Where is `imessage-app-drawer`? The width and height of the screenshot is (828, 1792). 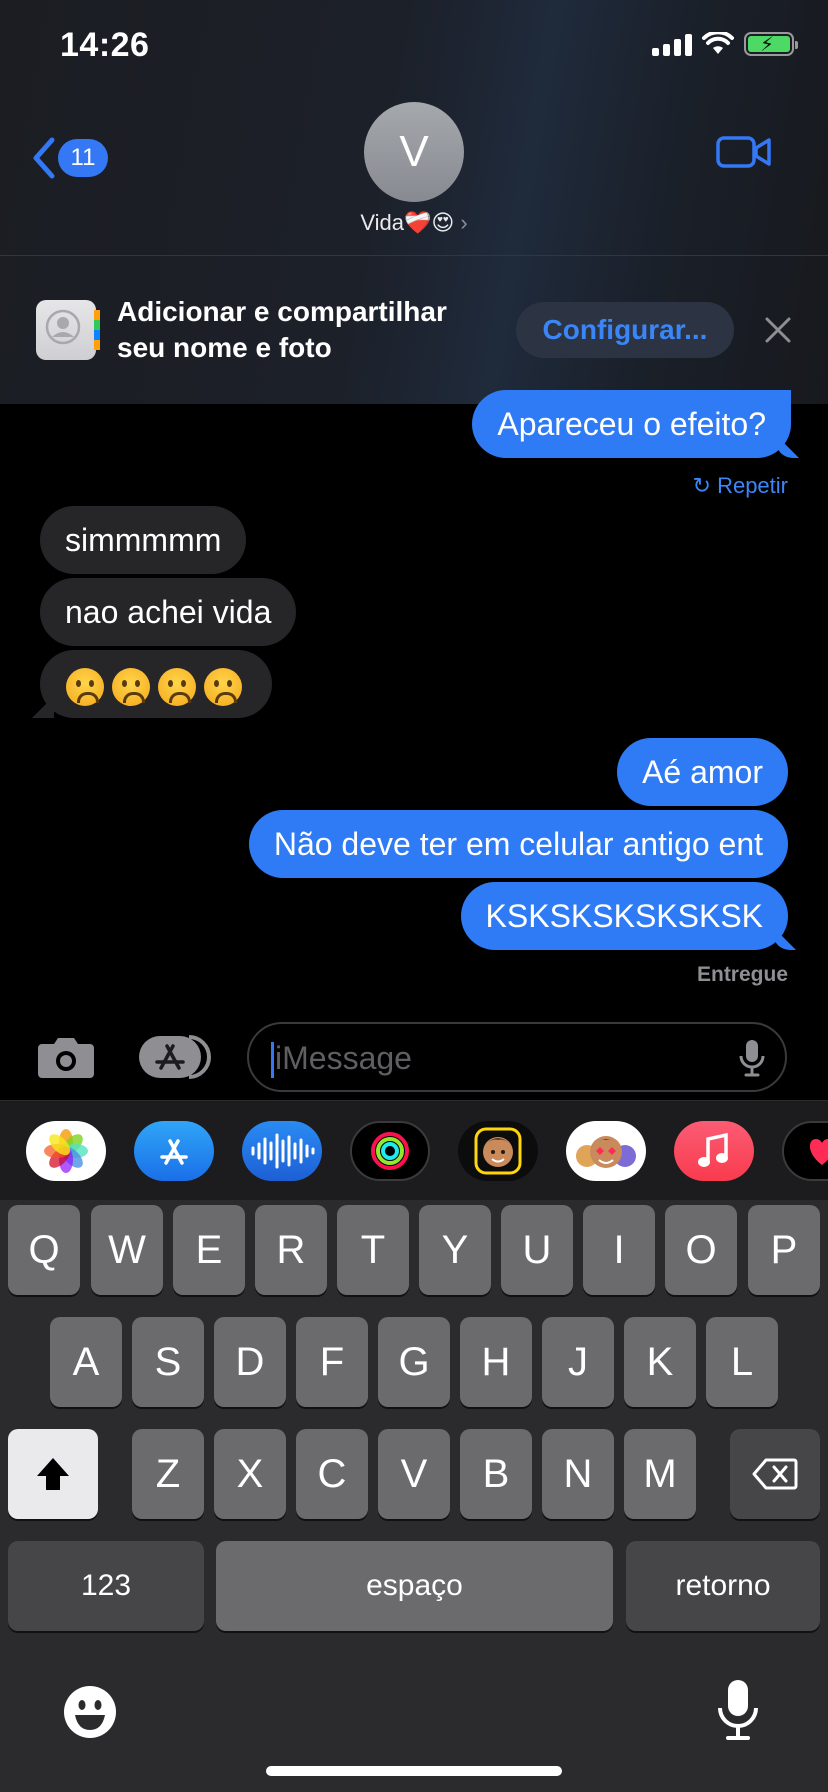 imessage-app-drawer is located at coordinates (414, 1150).